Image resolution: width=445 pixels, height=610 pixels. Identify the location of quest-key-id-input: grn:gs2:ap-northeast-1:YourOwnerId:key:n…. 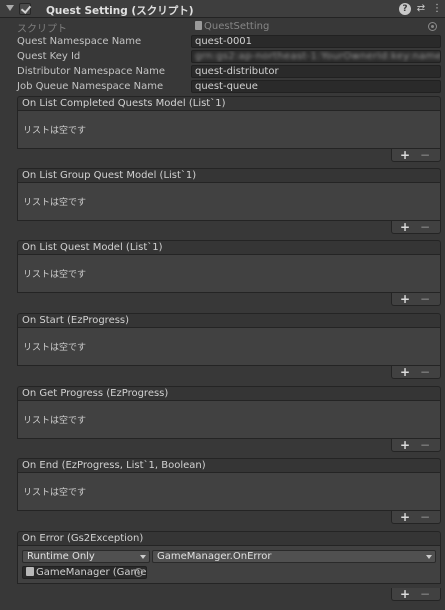
(316, 56).